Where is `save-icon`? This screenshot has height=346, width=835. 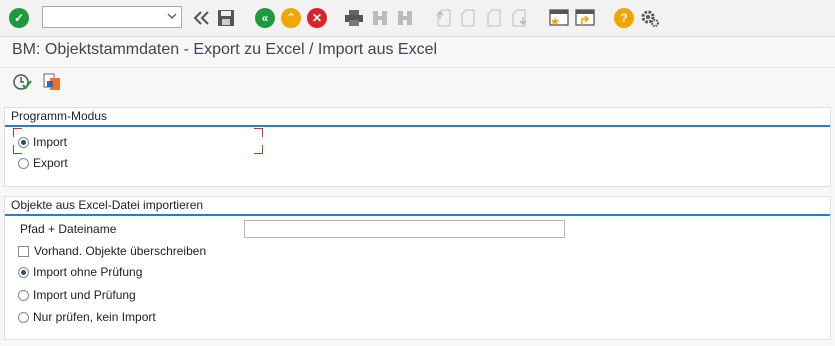
save-icon is located at coordinates (226, 18).